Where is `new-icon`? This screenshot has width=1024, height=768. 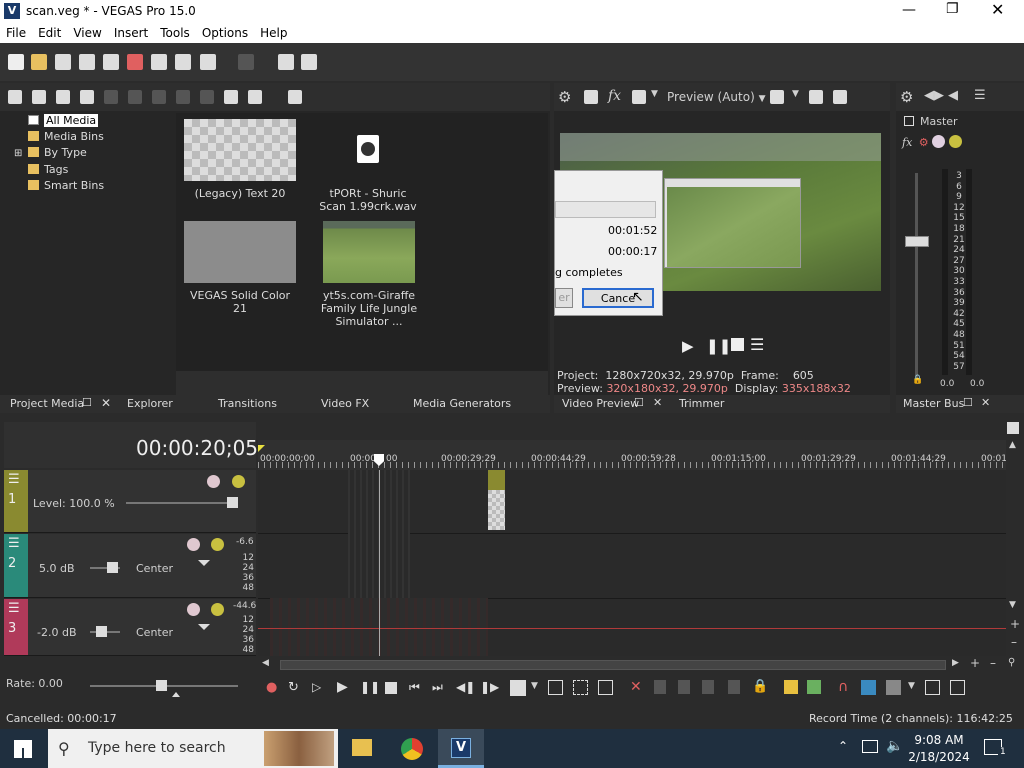
new-icon is located at coordinates (16, 62).